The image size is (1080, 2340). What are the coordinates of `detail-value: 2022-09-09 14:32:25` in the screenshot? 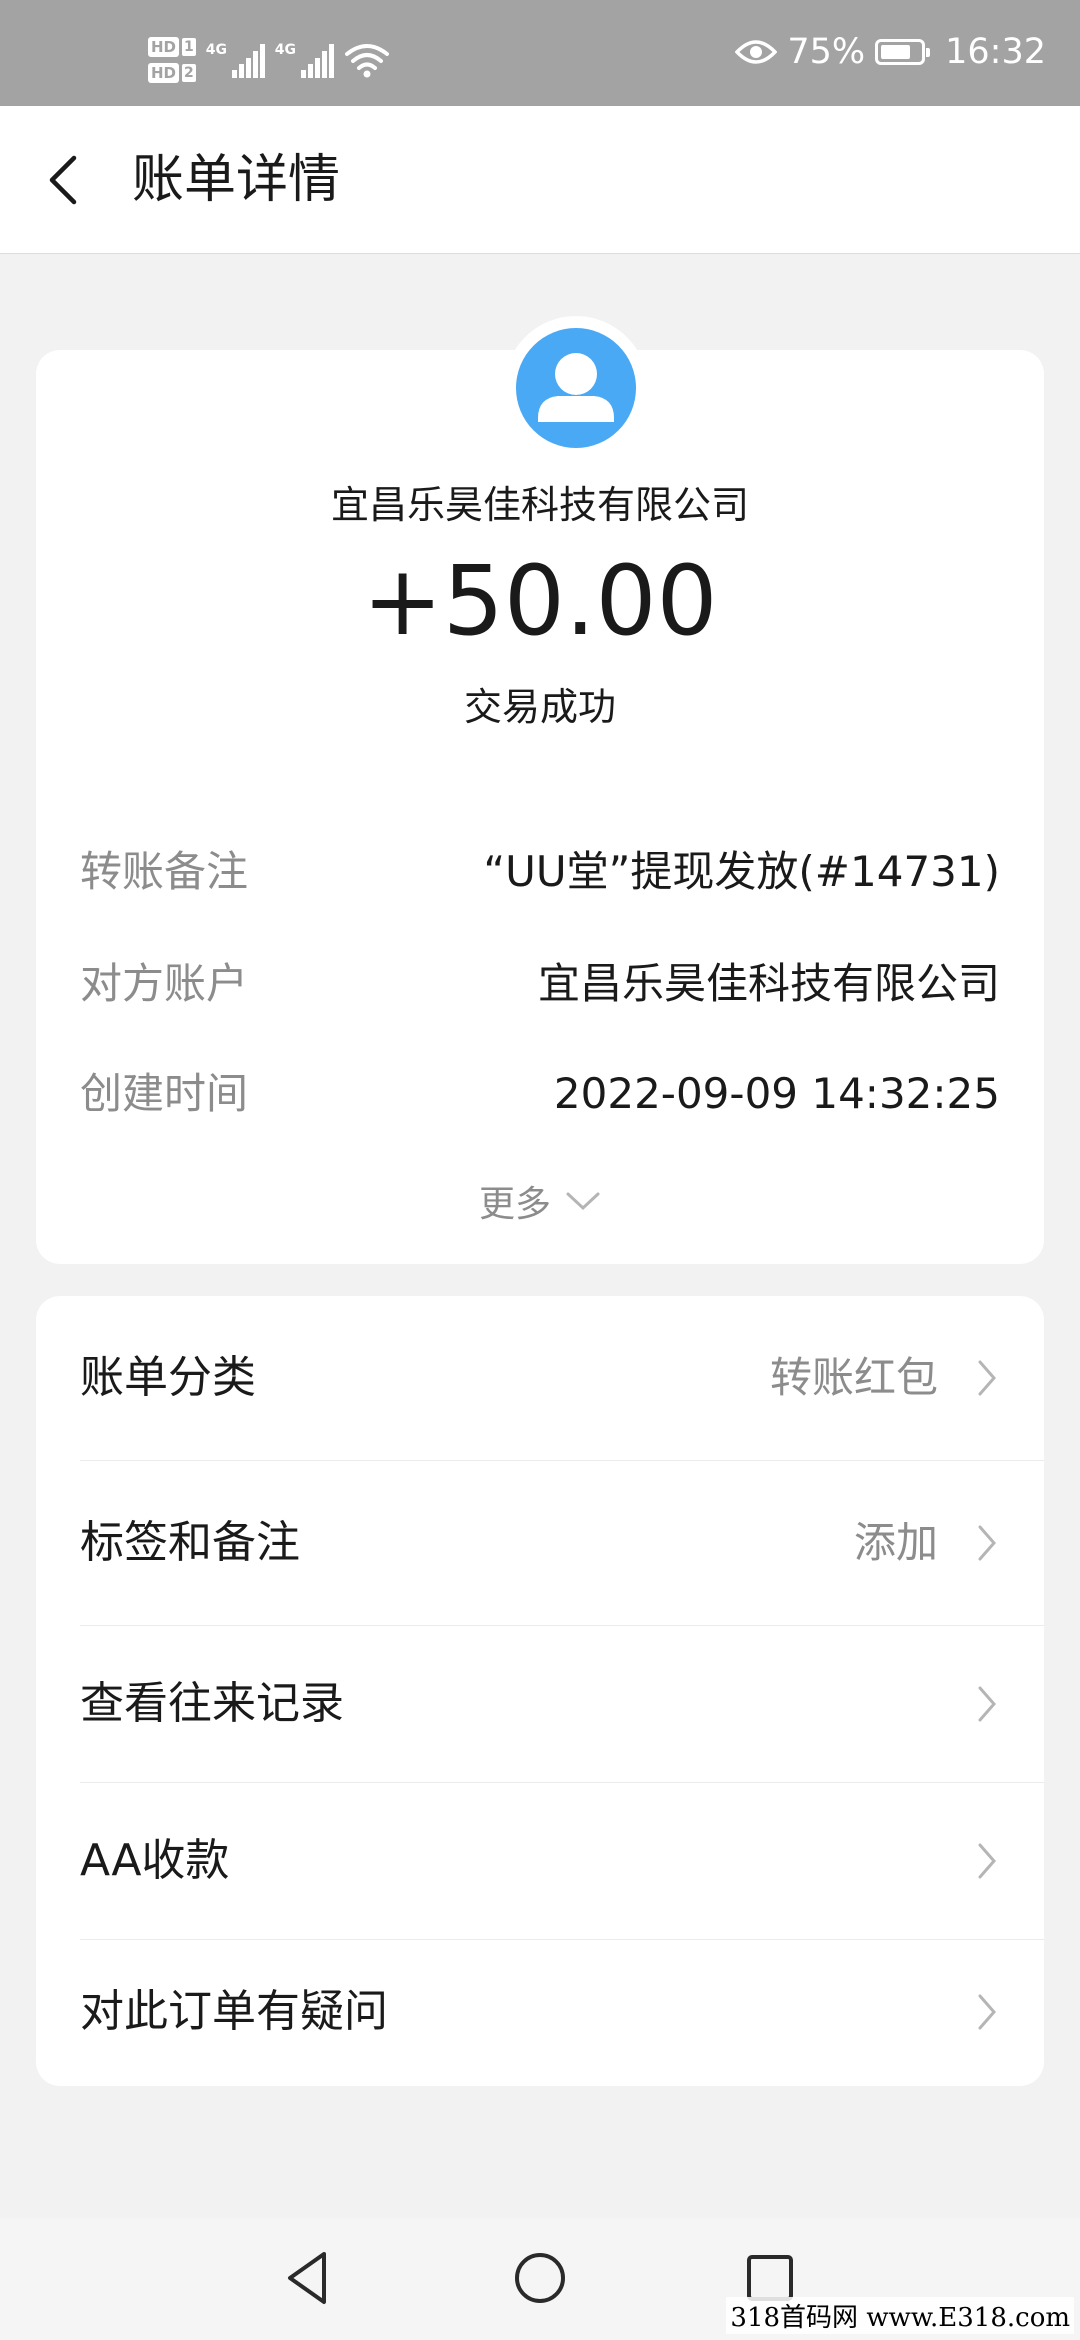 It's located at (776, 1093).